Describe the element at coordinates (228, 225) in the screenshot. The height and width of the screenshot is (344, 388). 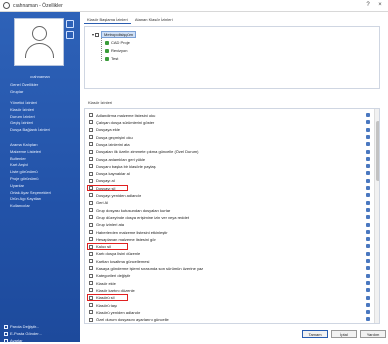
I see `permission-row: Grup izinleri ata` at that location.